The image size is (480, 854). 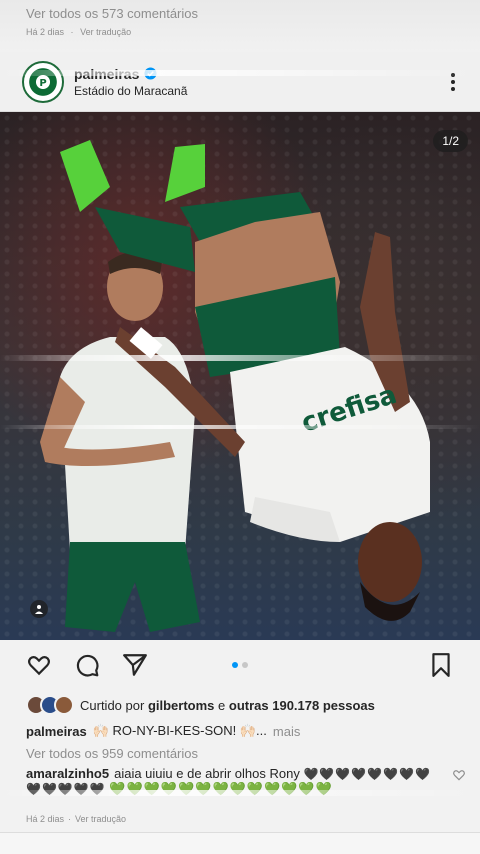 I want to click on username-row: palmeiras, so click(x=130, y=74).